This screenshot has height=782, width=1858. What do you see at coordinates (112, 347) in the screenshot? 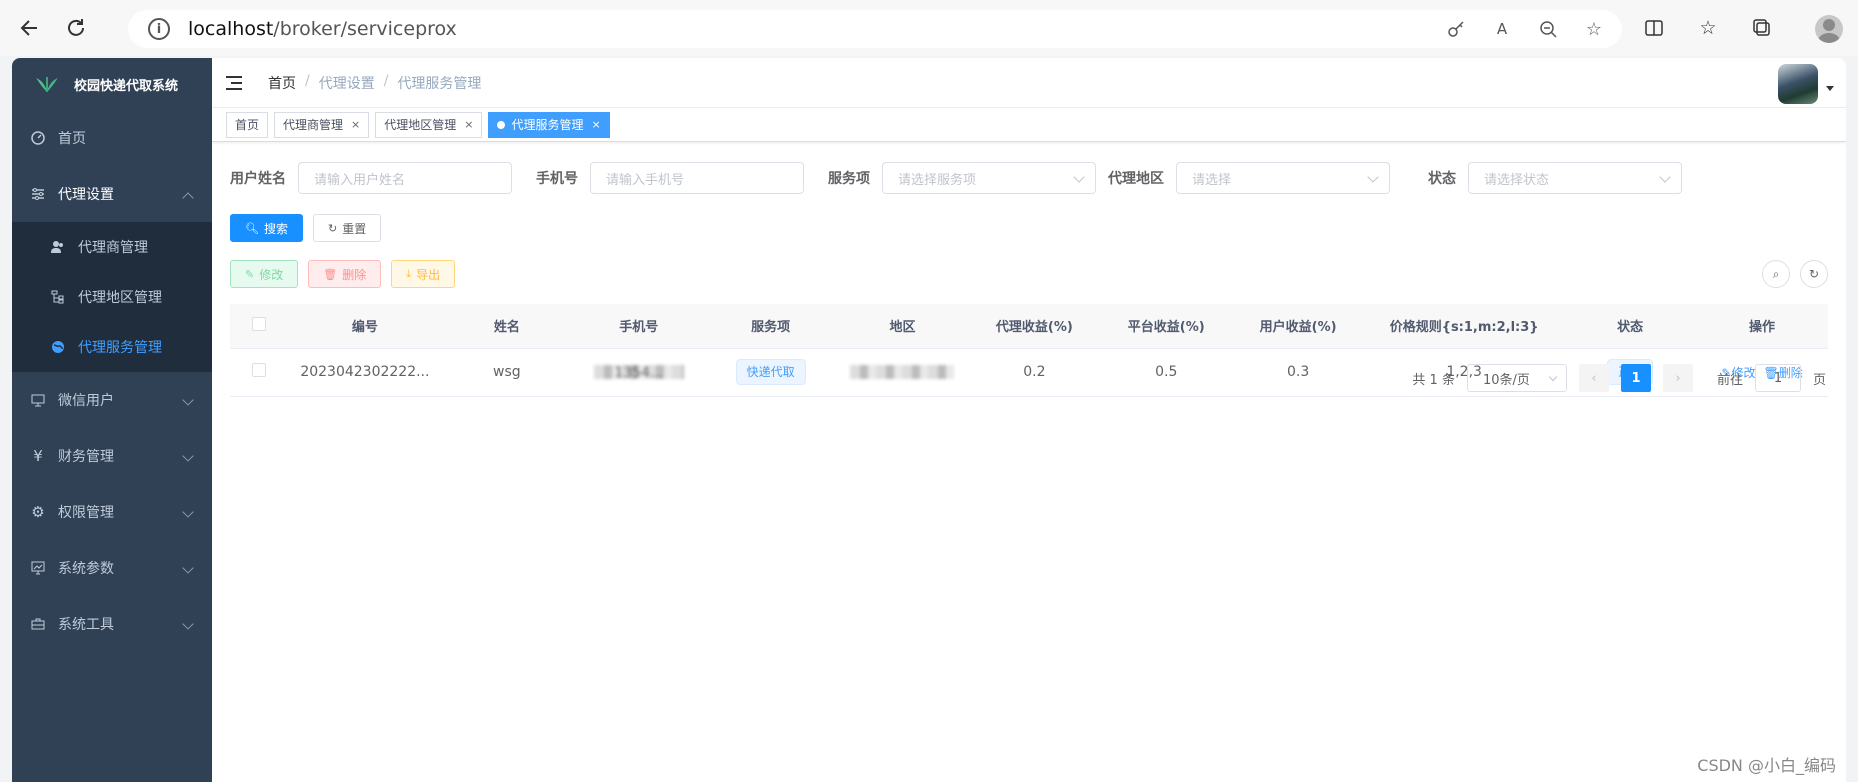
I see `sidebar-item-agent-service: 代理服务管理` at bounding box center [112, 347].